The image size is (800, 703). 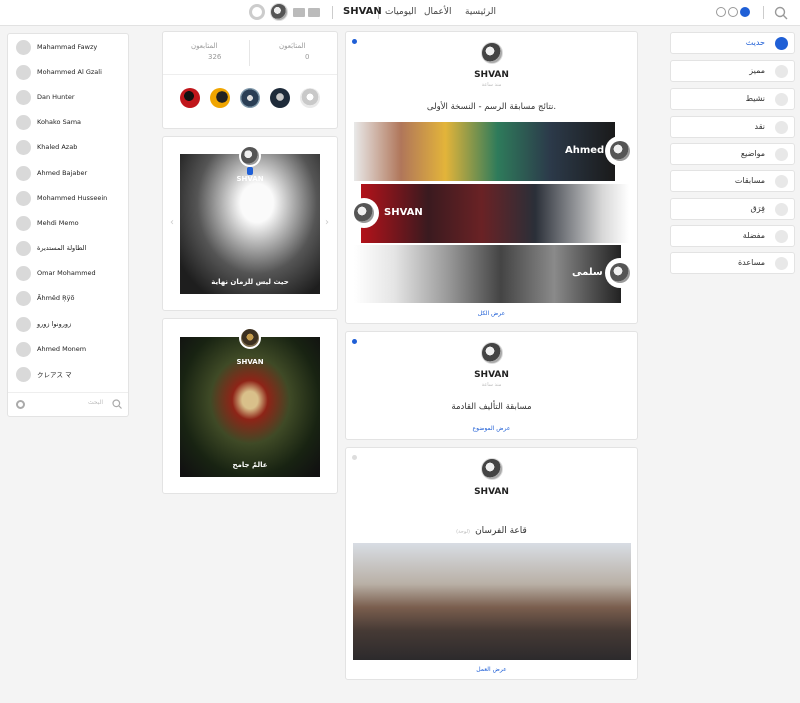 I want to click on group-icon, so click(x=781, y=209).